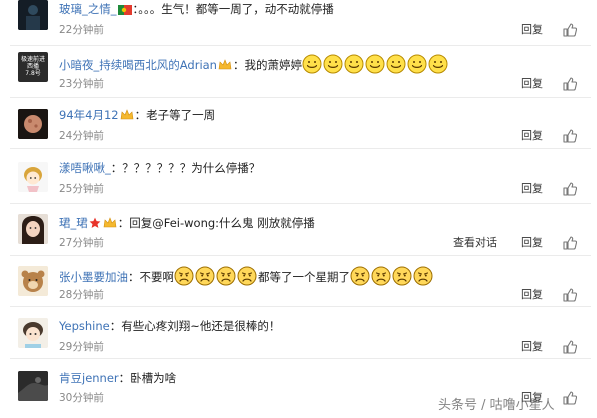  What do you see at coordinates (153, 378) in the screenshot?
I see `comment-text: 卧槽为啥` at bounding box center [153, 378].